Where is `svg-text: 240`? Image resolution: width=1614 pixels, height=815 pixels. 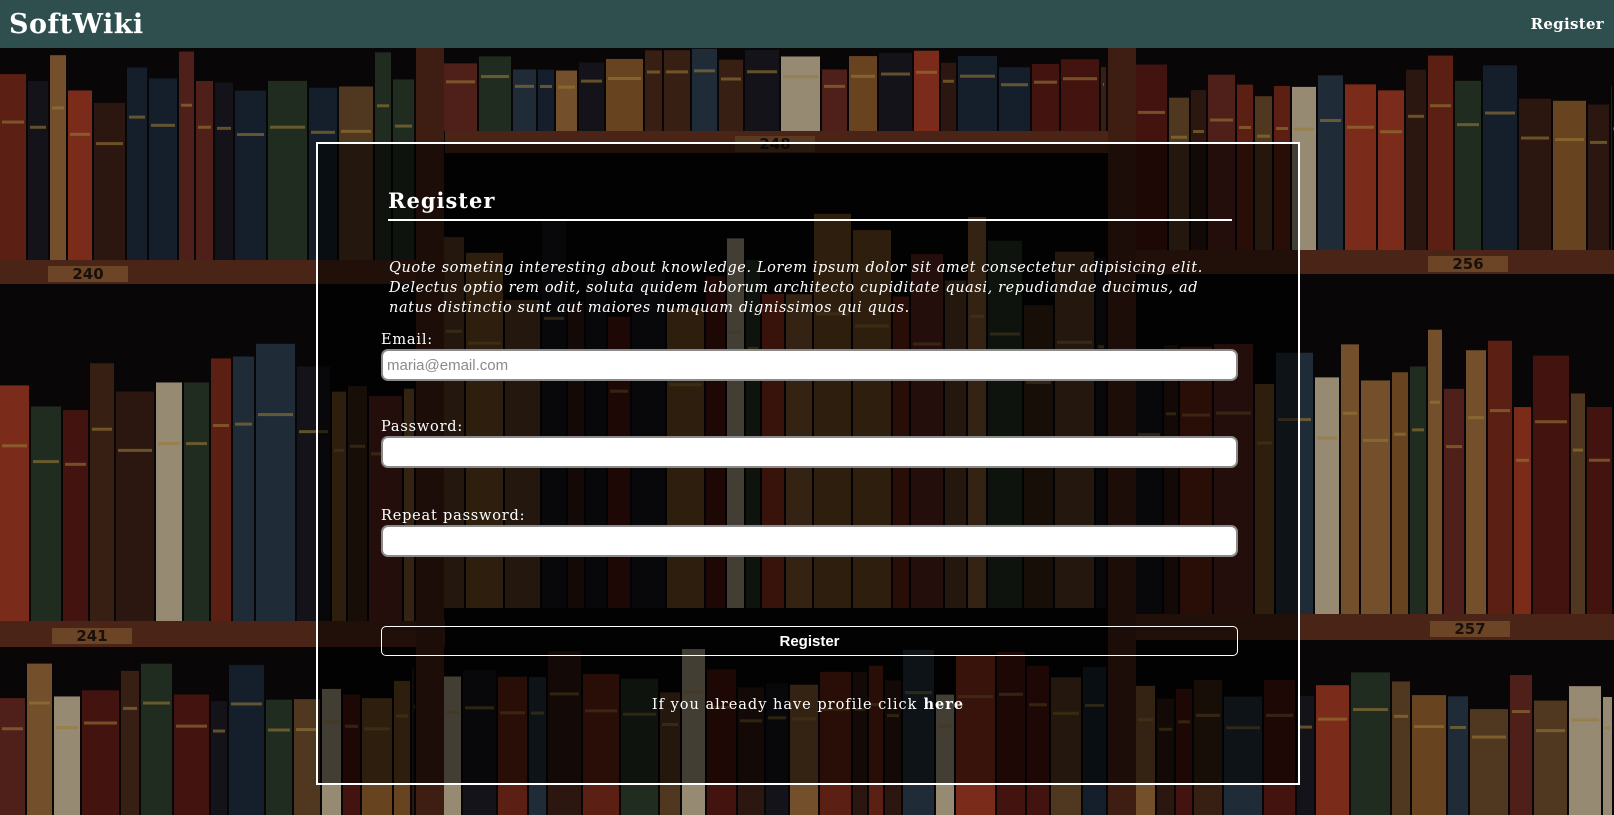 svg-text: 240 is located at coordinates (87, 274).